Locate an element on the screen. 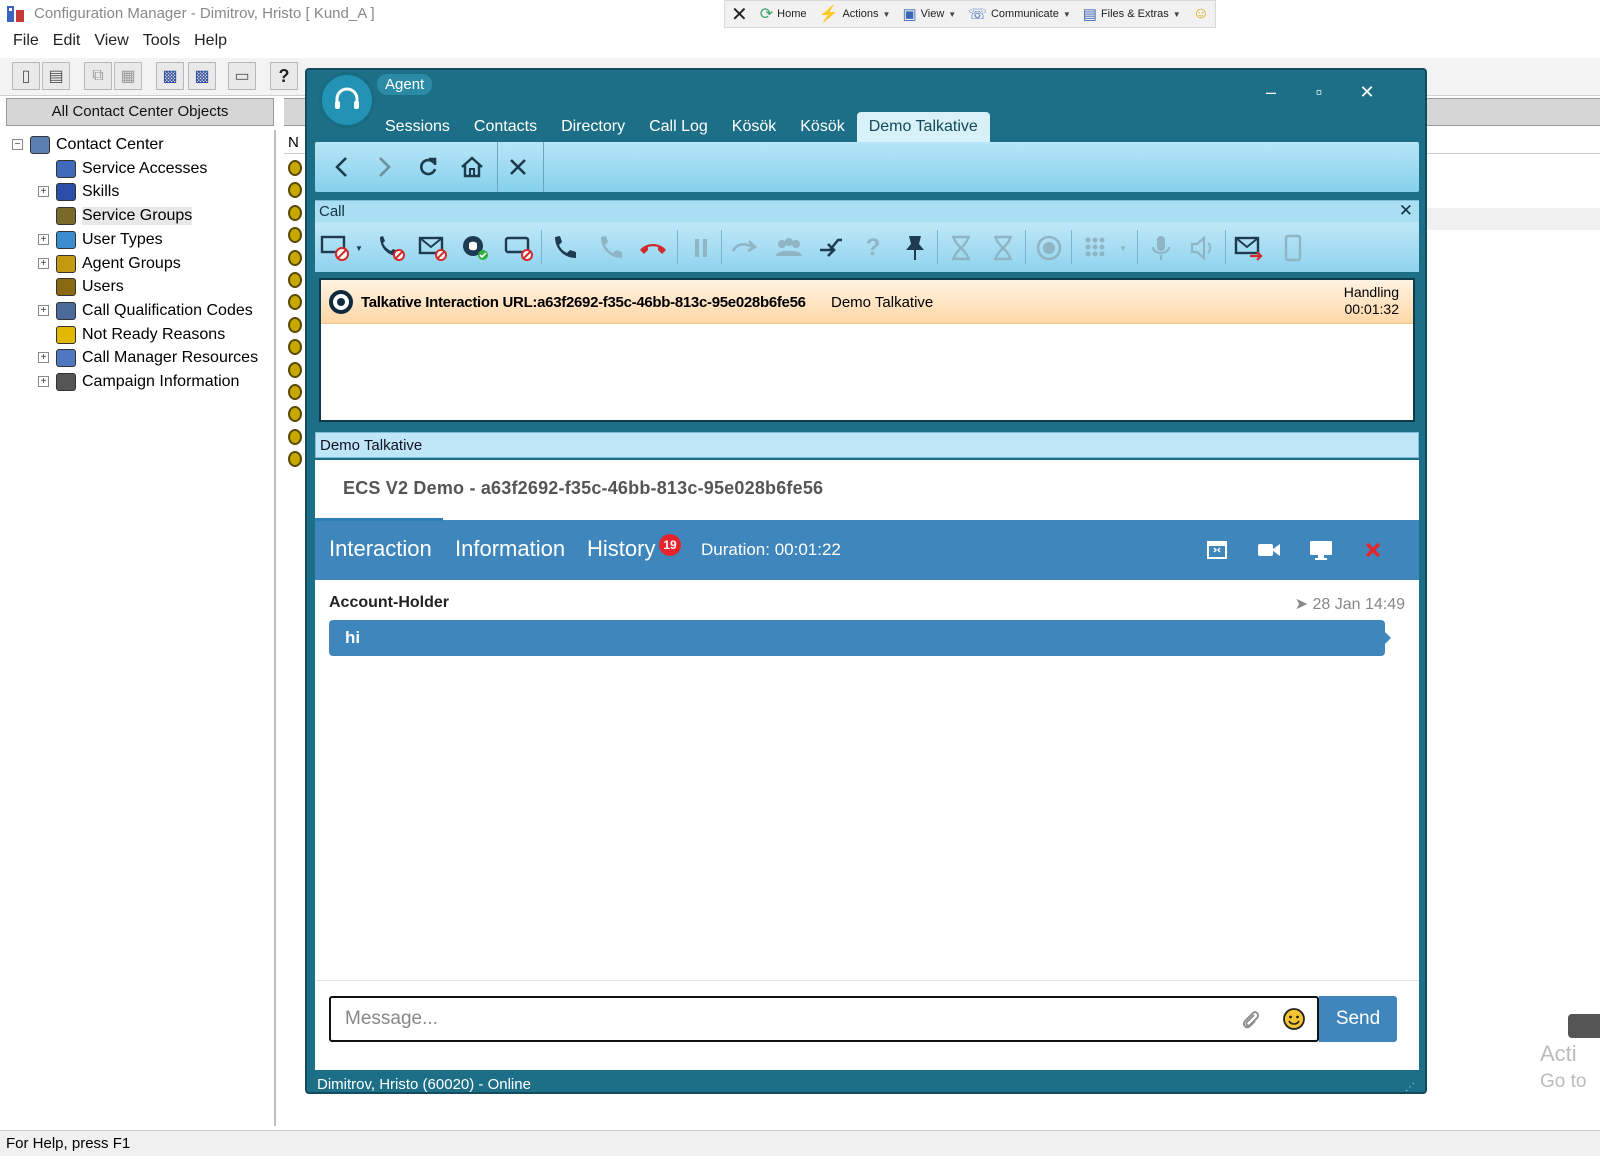 The width and height of the screenshot is (1600, 1156). video-button is located at coordinates (1269, 550).